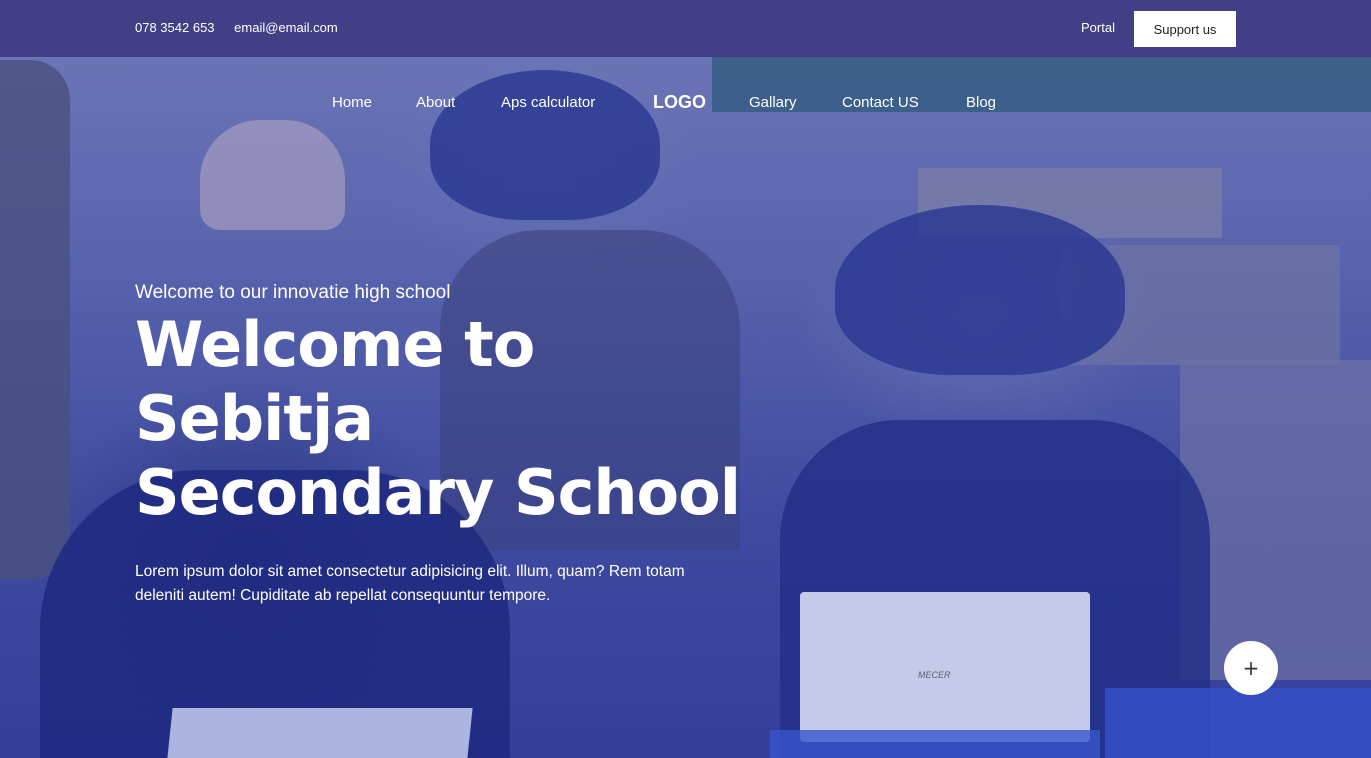 The image size is (1371, 758). What do you see at coordinates (335, 381) in the screenshot?
I see `hero-title-line-1: Welcome to Sebitja` at bounding box center [335, 381].